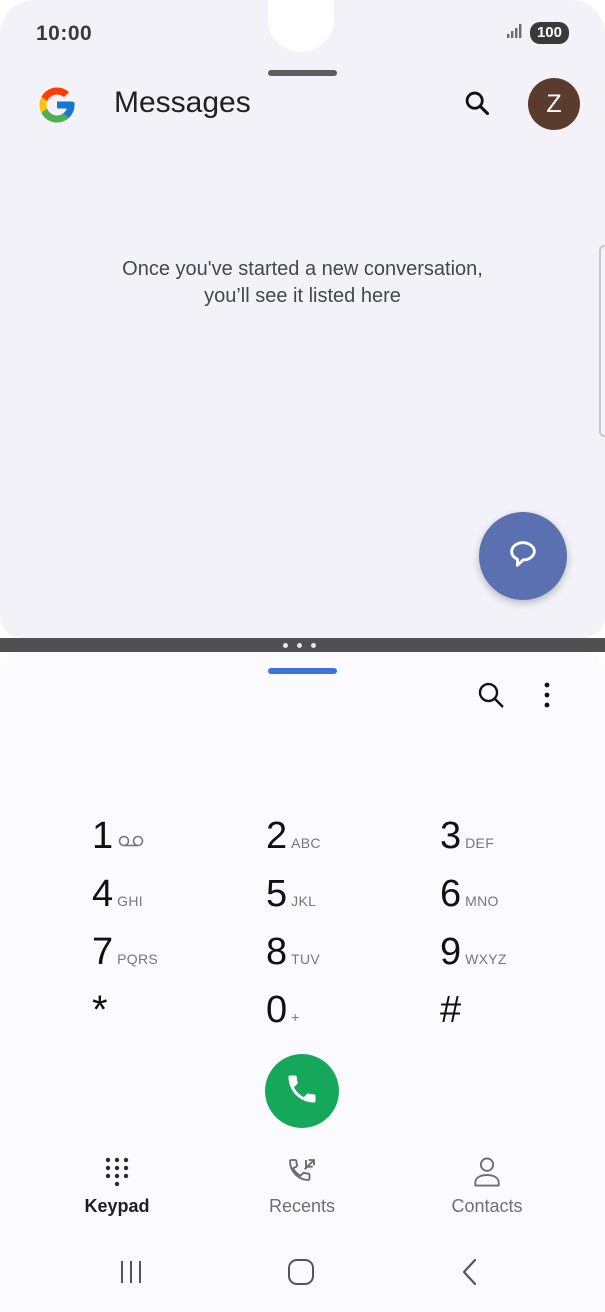 The width and height of the screenshot is (605, 1312). I want to click on key-letters: WXYZ, so click(486, 959).